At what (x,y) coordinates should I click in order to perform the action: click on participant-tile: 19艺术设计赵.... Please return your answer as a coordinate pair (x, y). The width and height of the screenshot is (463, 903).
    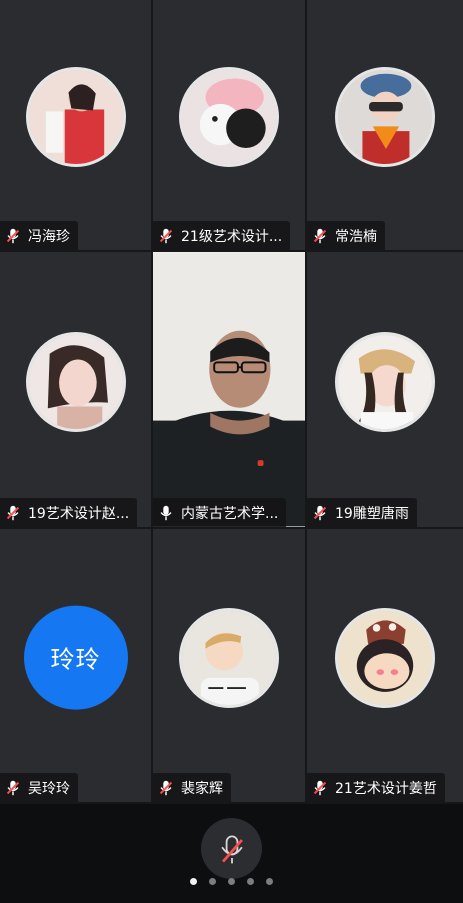
    Looking at the image, I should click on (76, 390).